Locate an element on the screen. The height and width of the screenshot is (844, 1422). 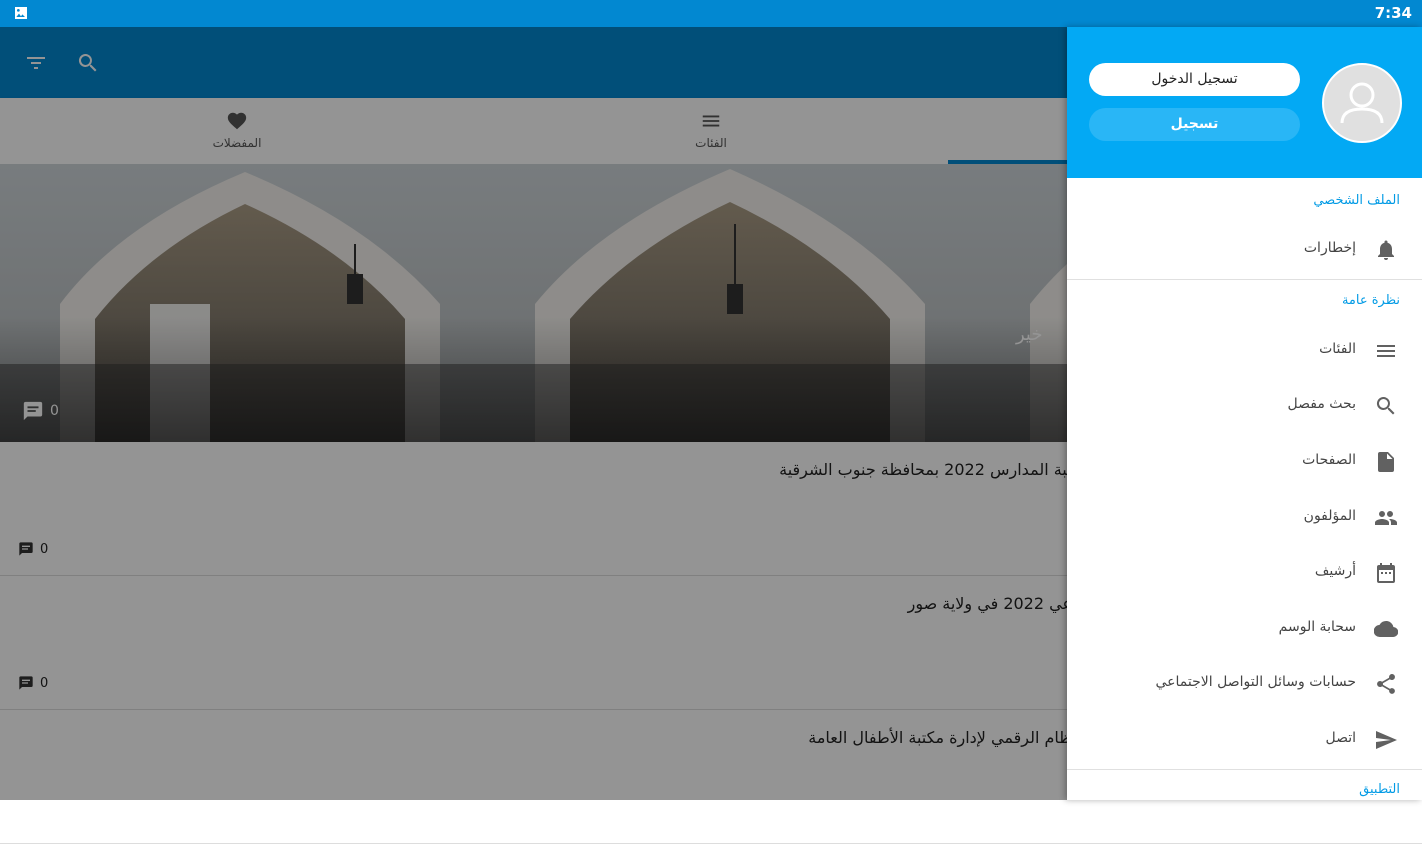
drawer-item-label: بحث مفصل is located at coordinates (1321, 404).